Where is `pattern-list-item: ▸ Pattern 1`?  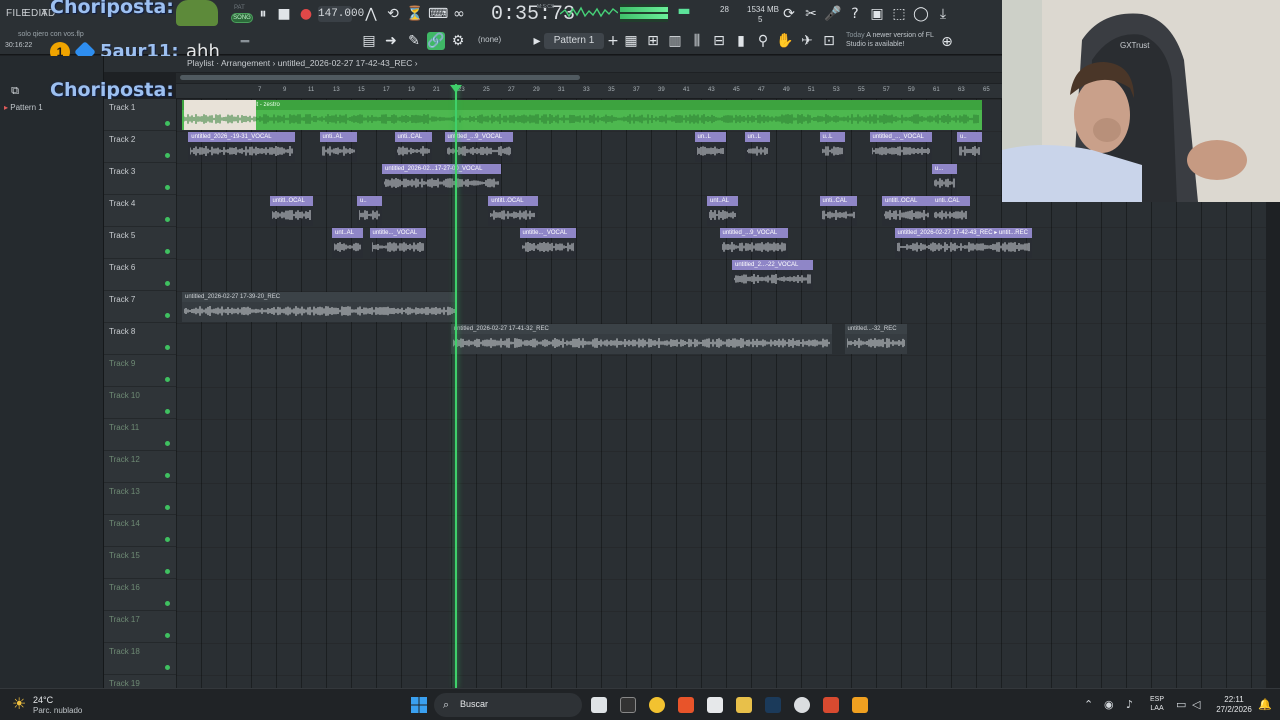 pattern-list-item: ▸ Pattern 1 is located at coordinates (23, 107).